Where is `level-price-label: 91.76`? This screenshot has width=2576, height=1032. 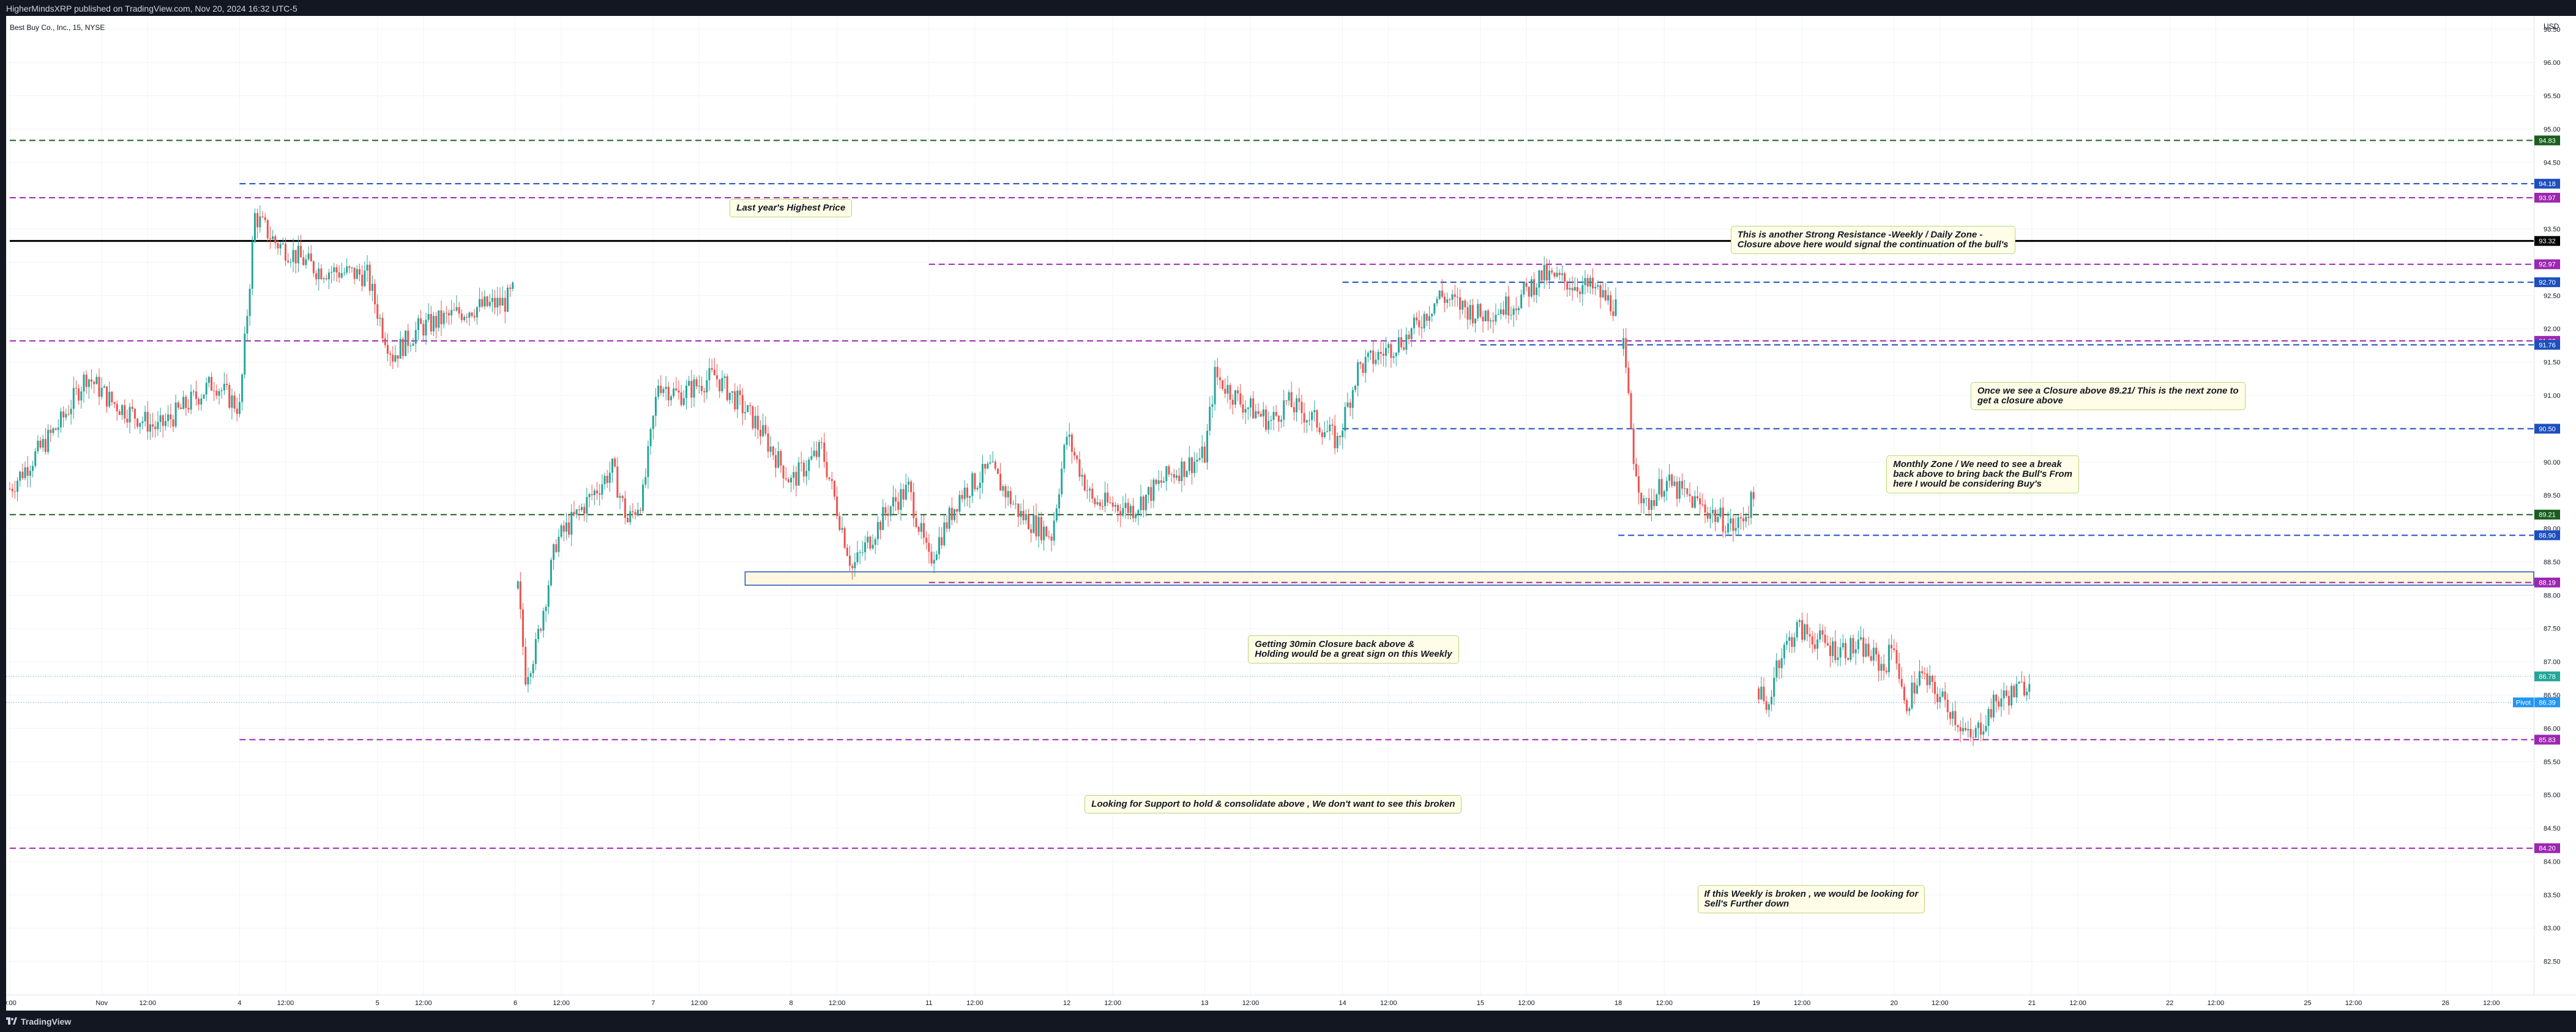
level-price-label: 91.76 is located at coordinates (2547, 346).